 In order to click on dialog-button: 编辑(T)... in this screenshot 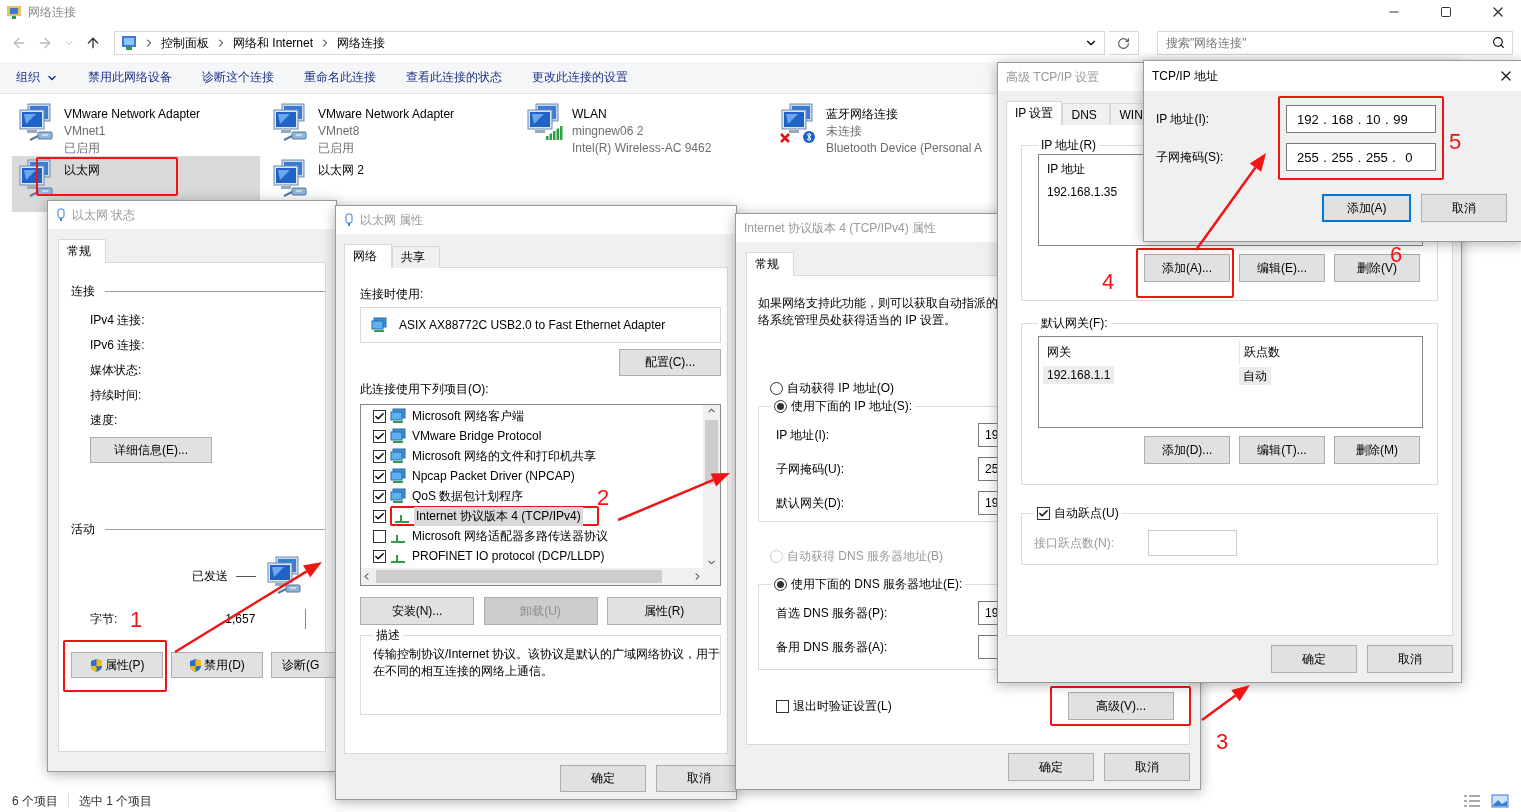, I will do `click(1282, 450)`.